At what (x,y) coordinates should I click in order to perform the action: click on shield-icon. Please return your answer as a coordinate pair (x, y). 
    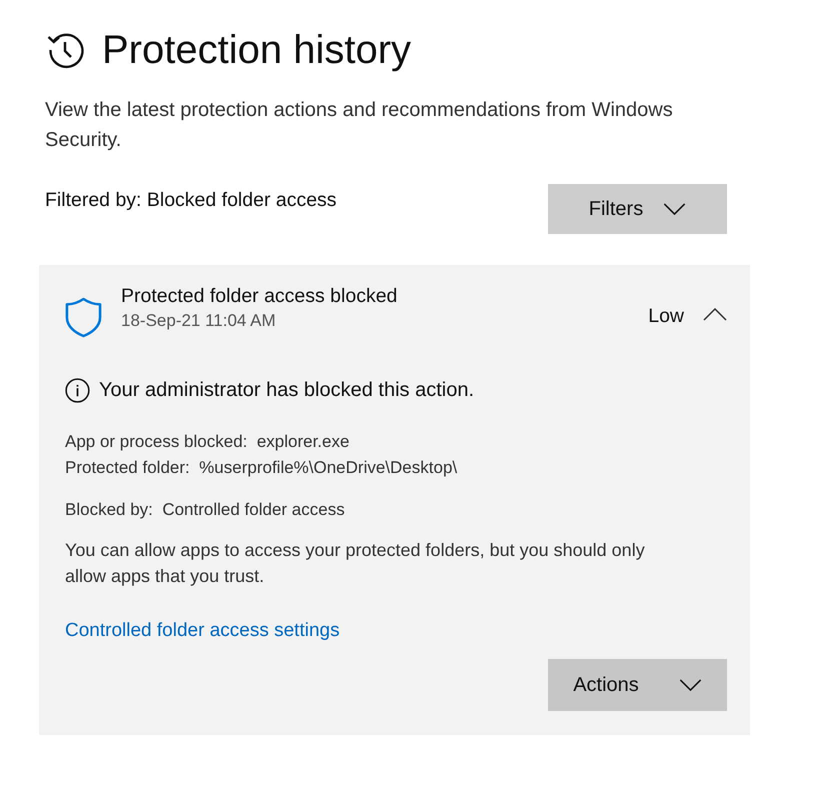
    Looking at the image, I should click on (83, 317).